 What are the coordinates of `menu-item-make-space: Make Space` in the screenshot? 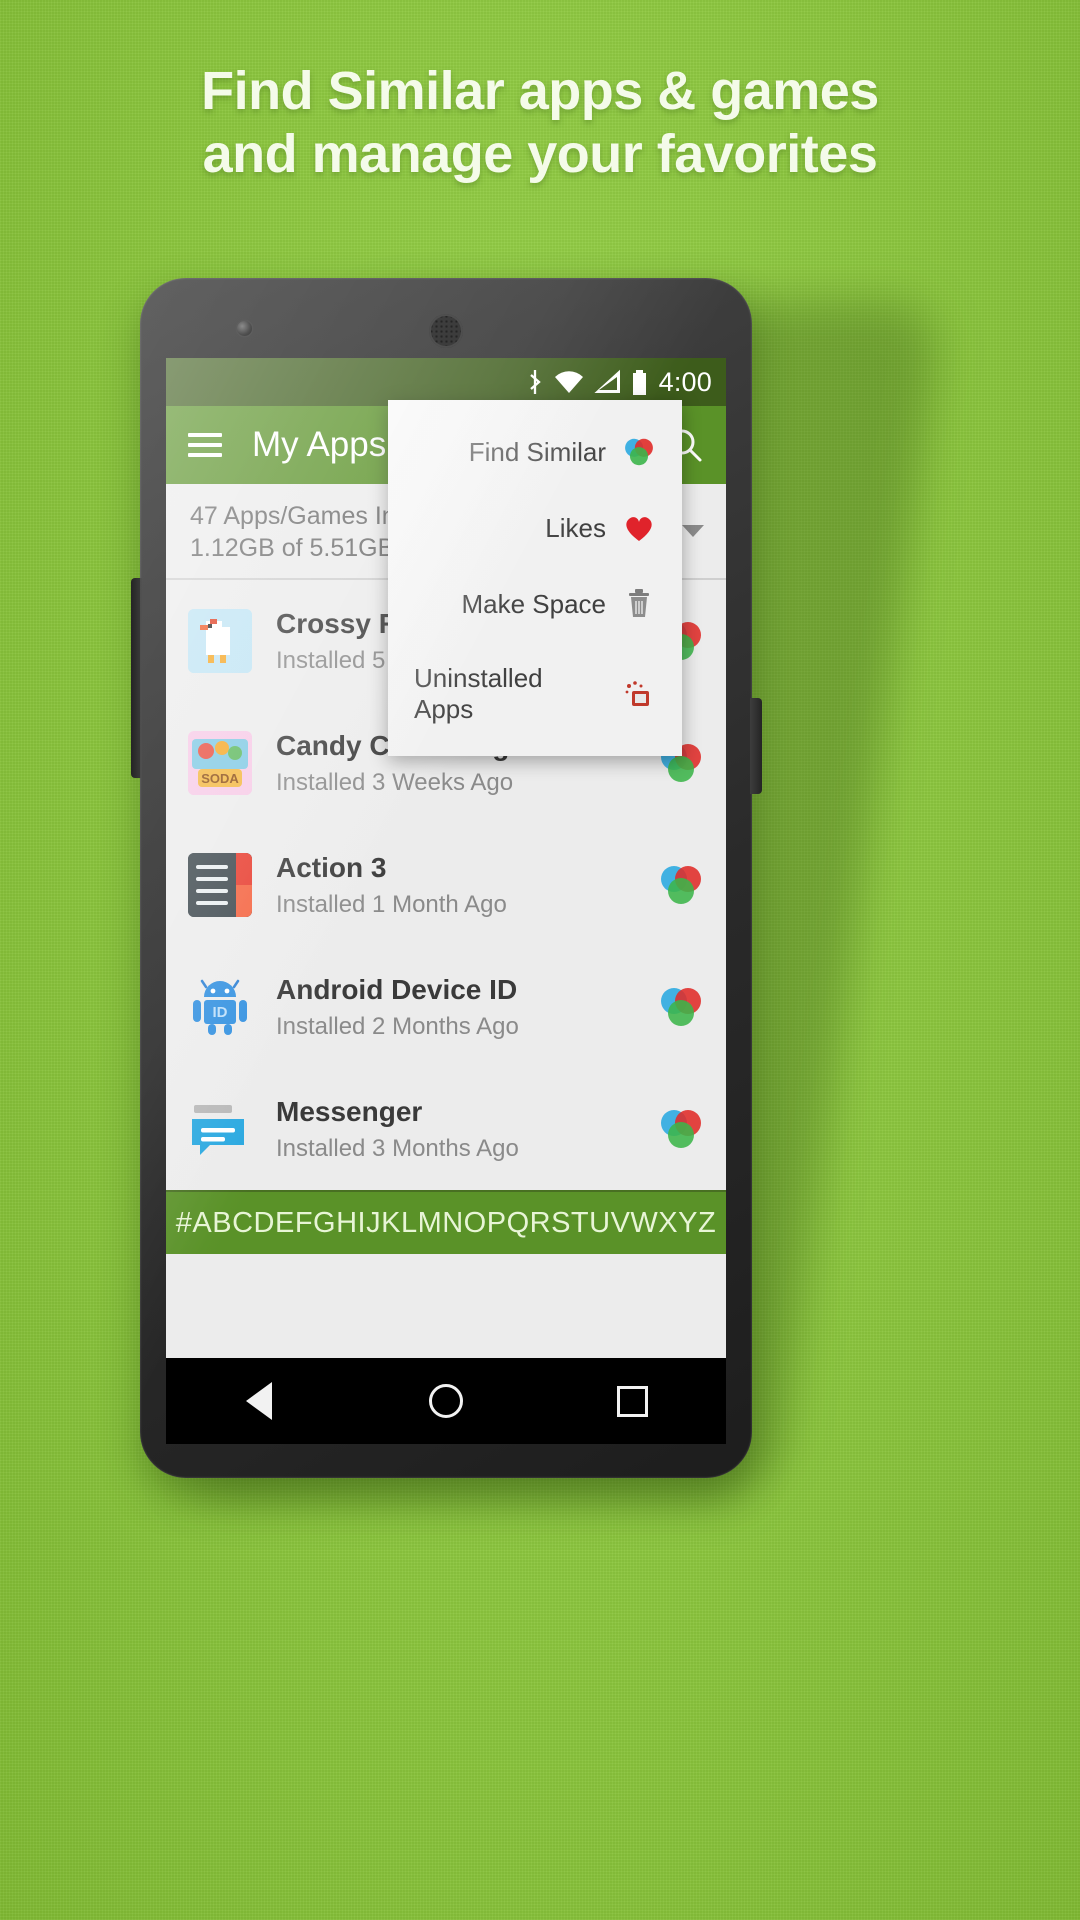 It's located at (535, 604).